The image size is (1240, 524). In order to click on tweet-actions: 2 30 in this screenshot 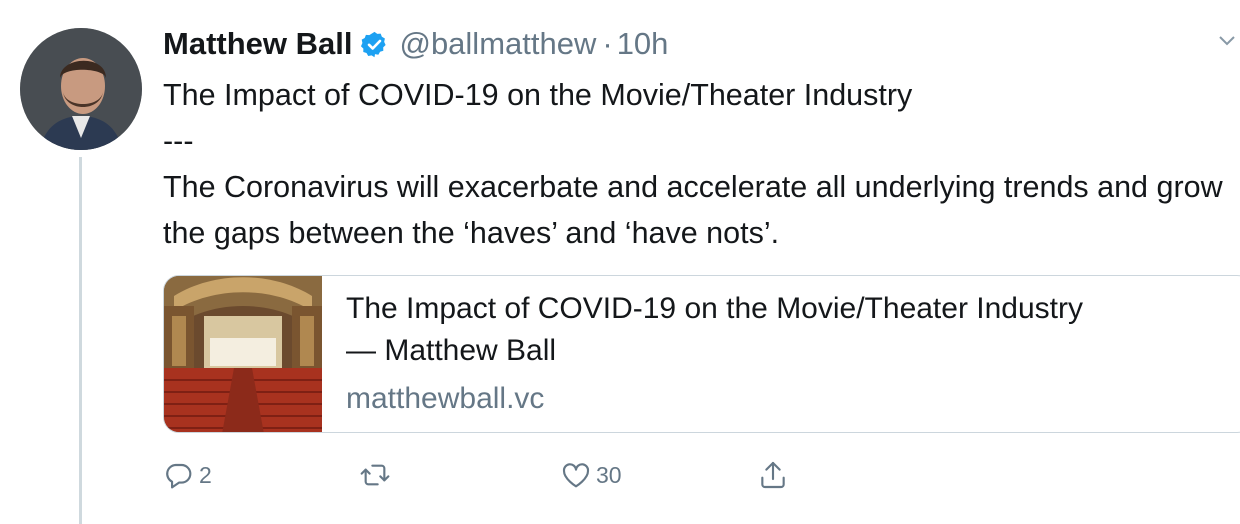, I will do `click(513, 475)`.